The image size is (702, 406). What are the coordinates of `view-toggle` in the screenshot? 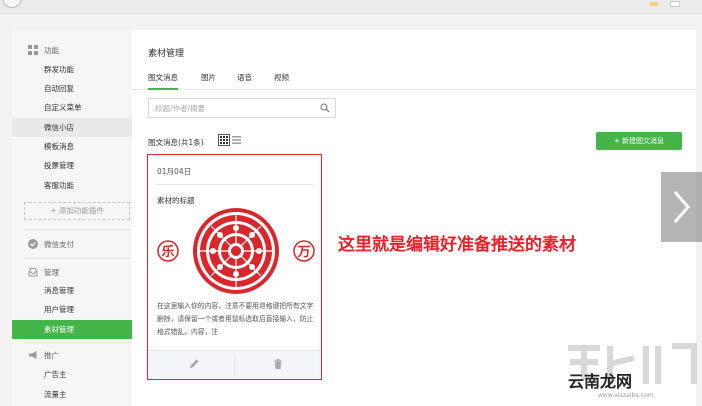 It's located at (230, 140).